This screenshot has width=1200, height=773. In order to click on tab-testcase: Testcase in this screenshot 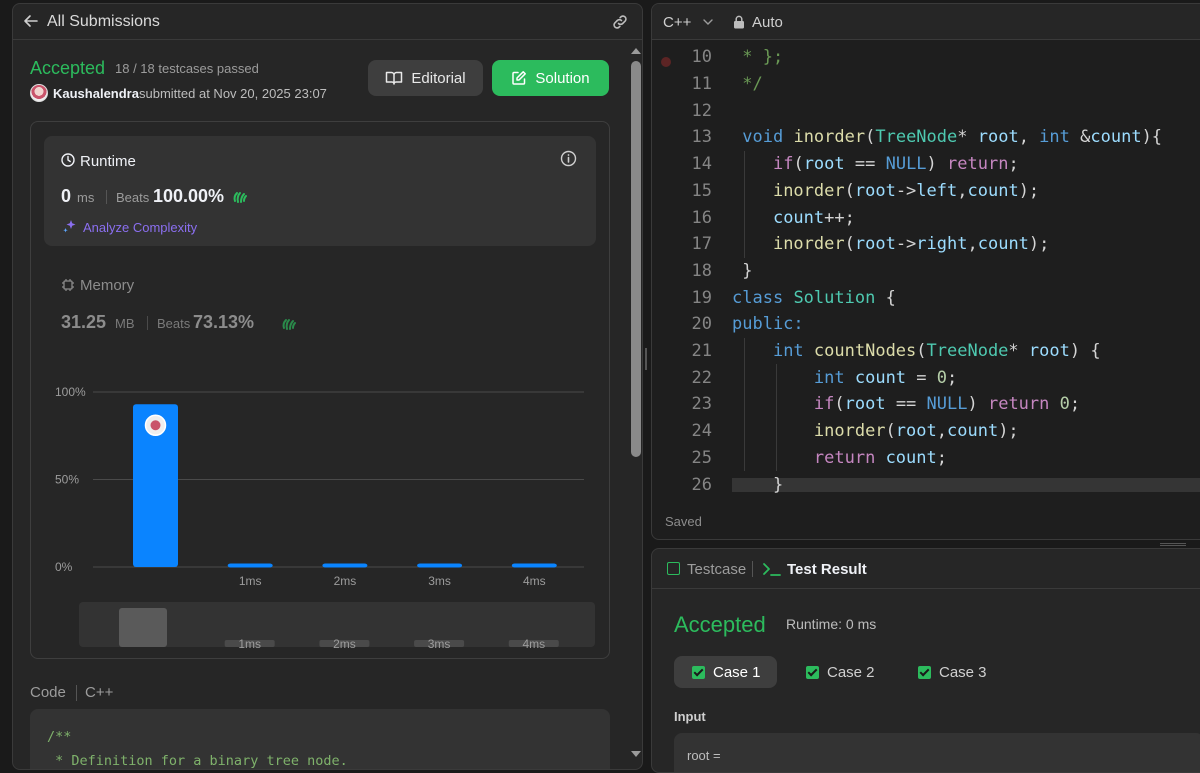, I will do `click(716, 569)`.